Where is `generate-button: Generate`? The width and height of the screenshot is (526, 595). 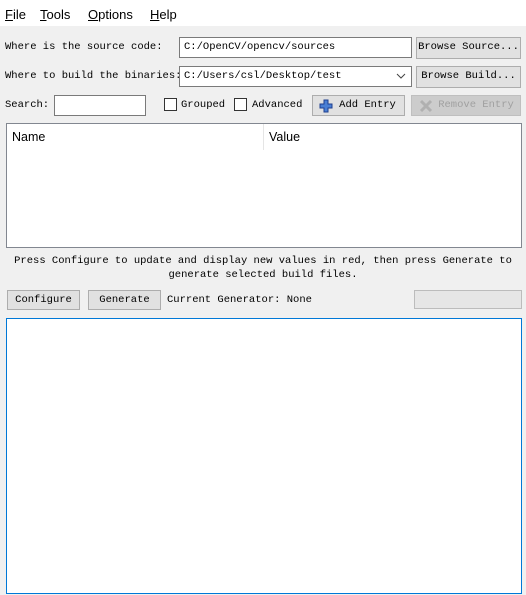
generate-button: Generate is located at coordinates (124, 300).